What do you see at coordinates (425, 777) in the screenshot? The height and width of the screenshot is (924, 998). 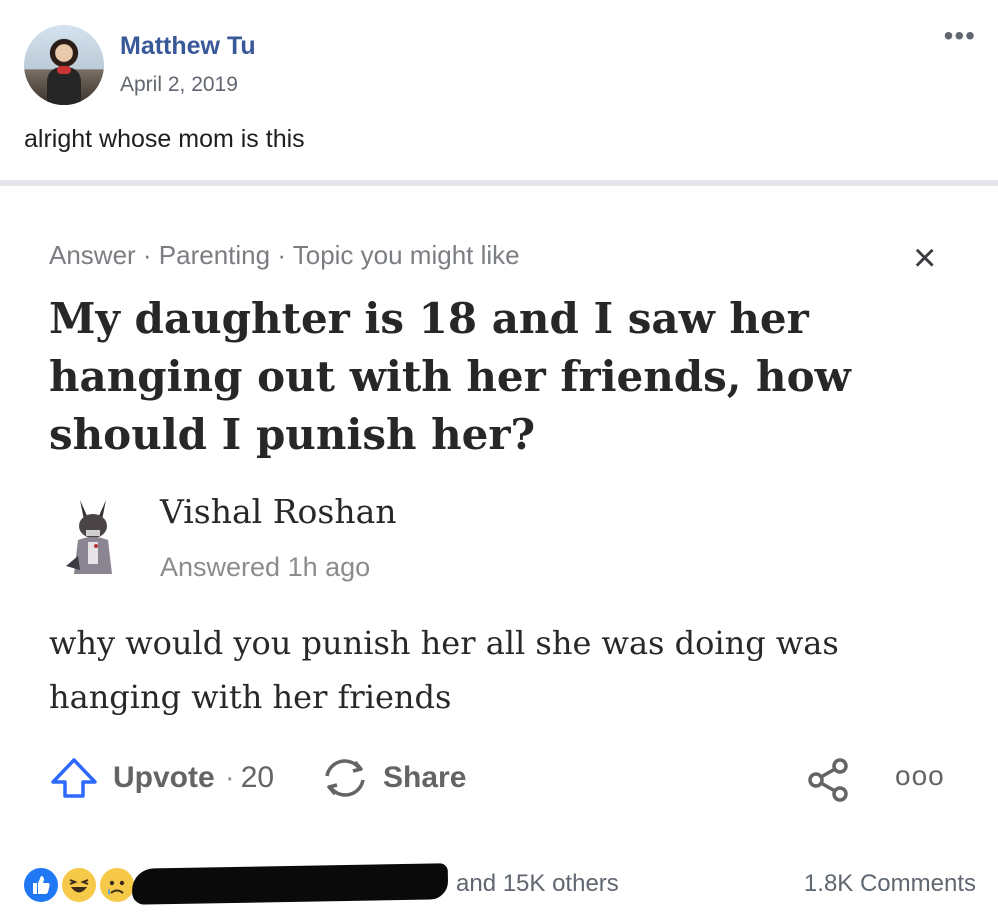 I see `share-label: Share` at bounding box center [425, 777].